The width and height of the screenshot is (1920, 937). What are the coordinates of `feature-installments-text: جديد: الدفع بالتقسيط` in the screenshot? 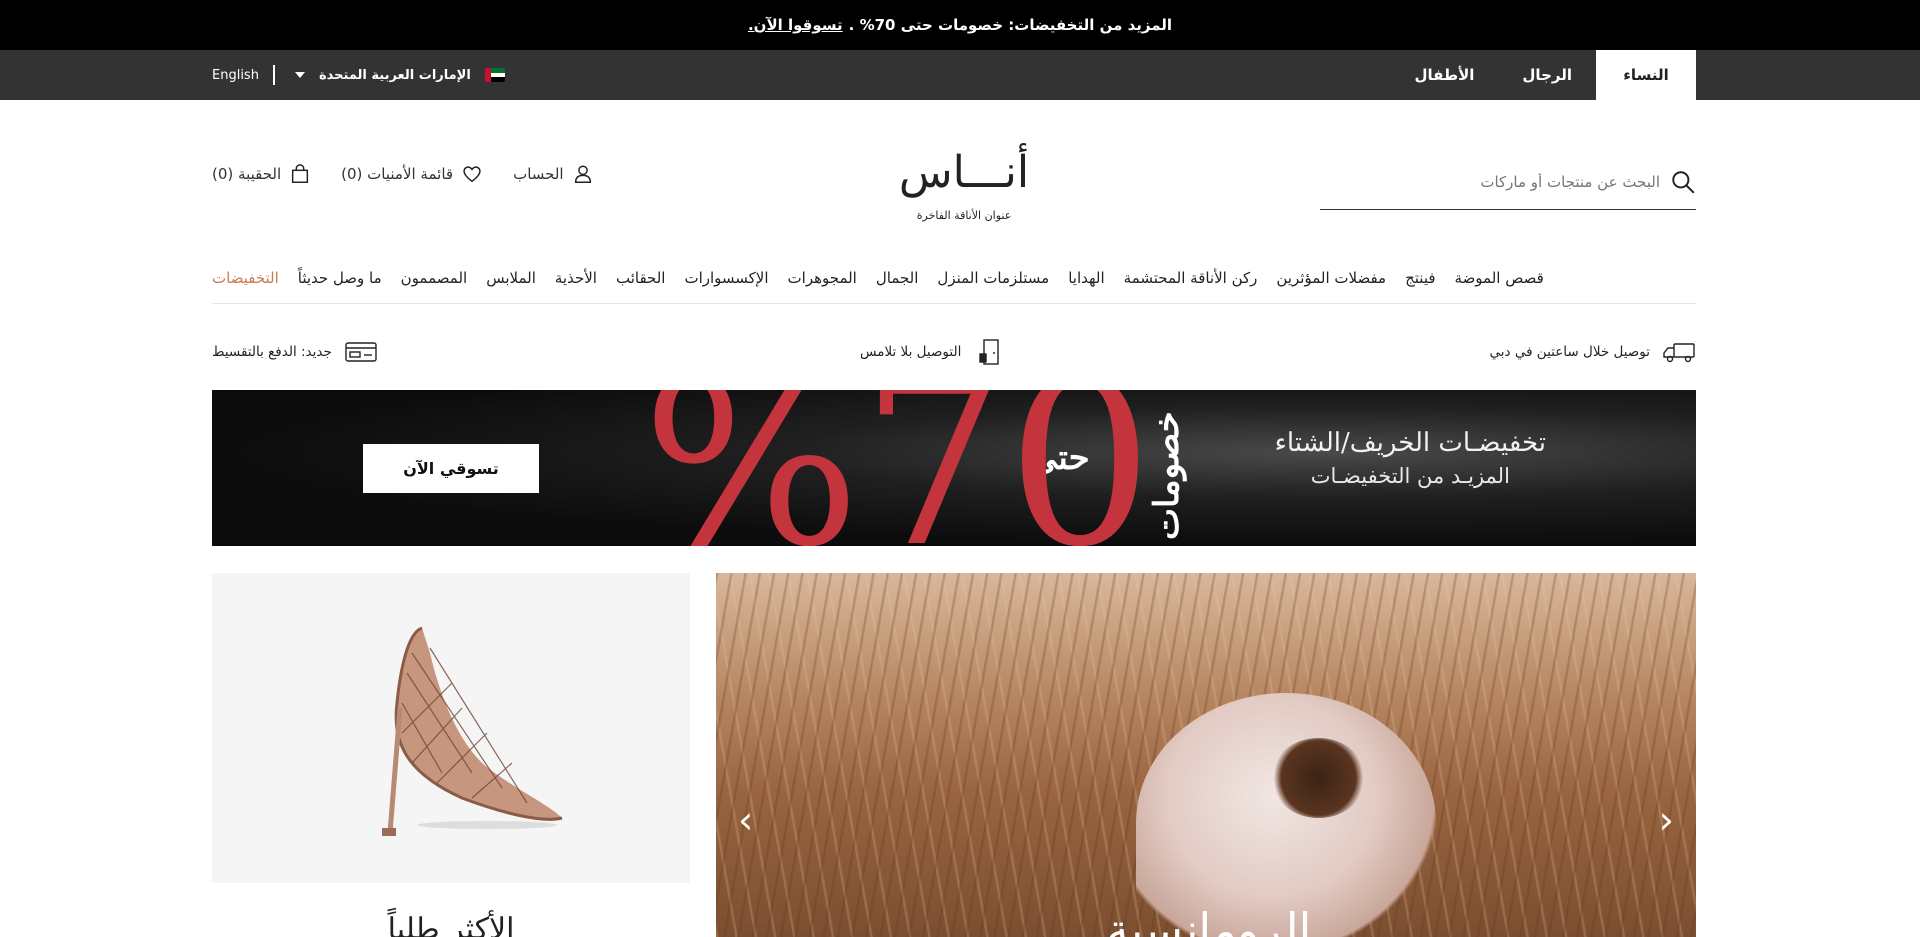 It's located at (272, 352).